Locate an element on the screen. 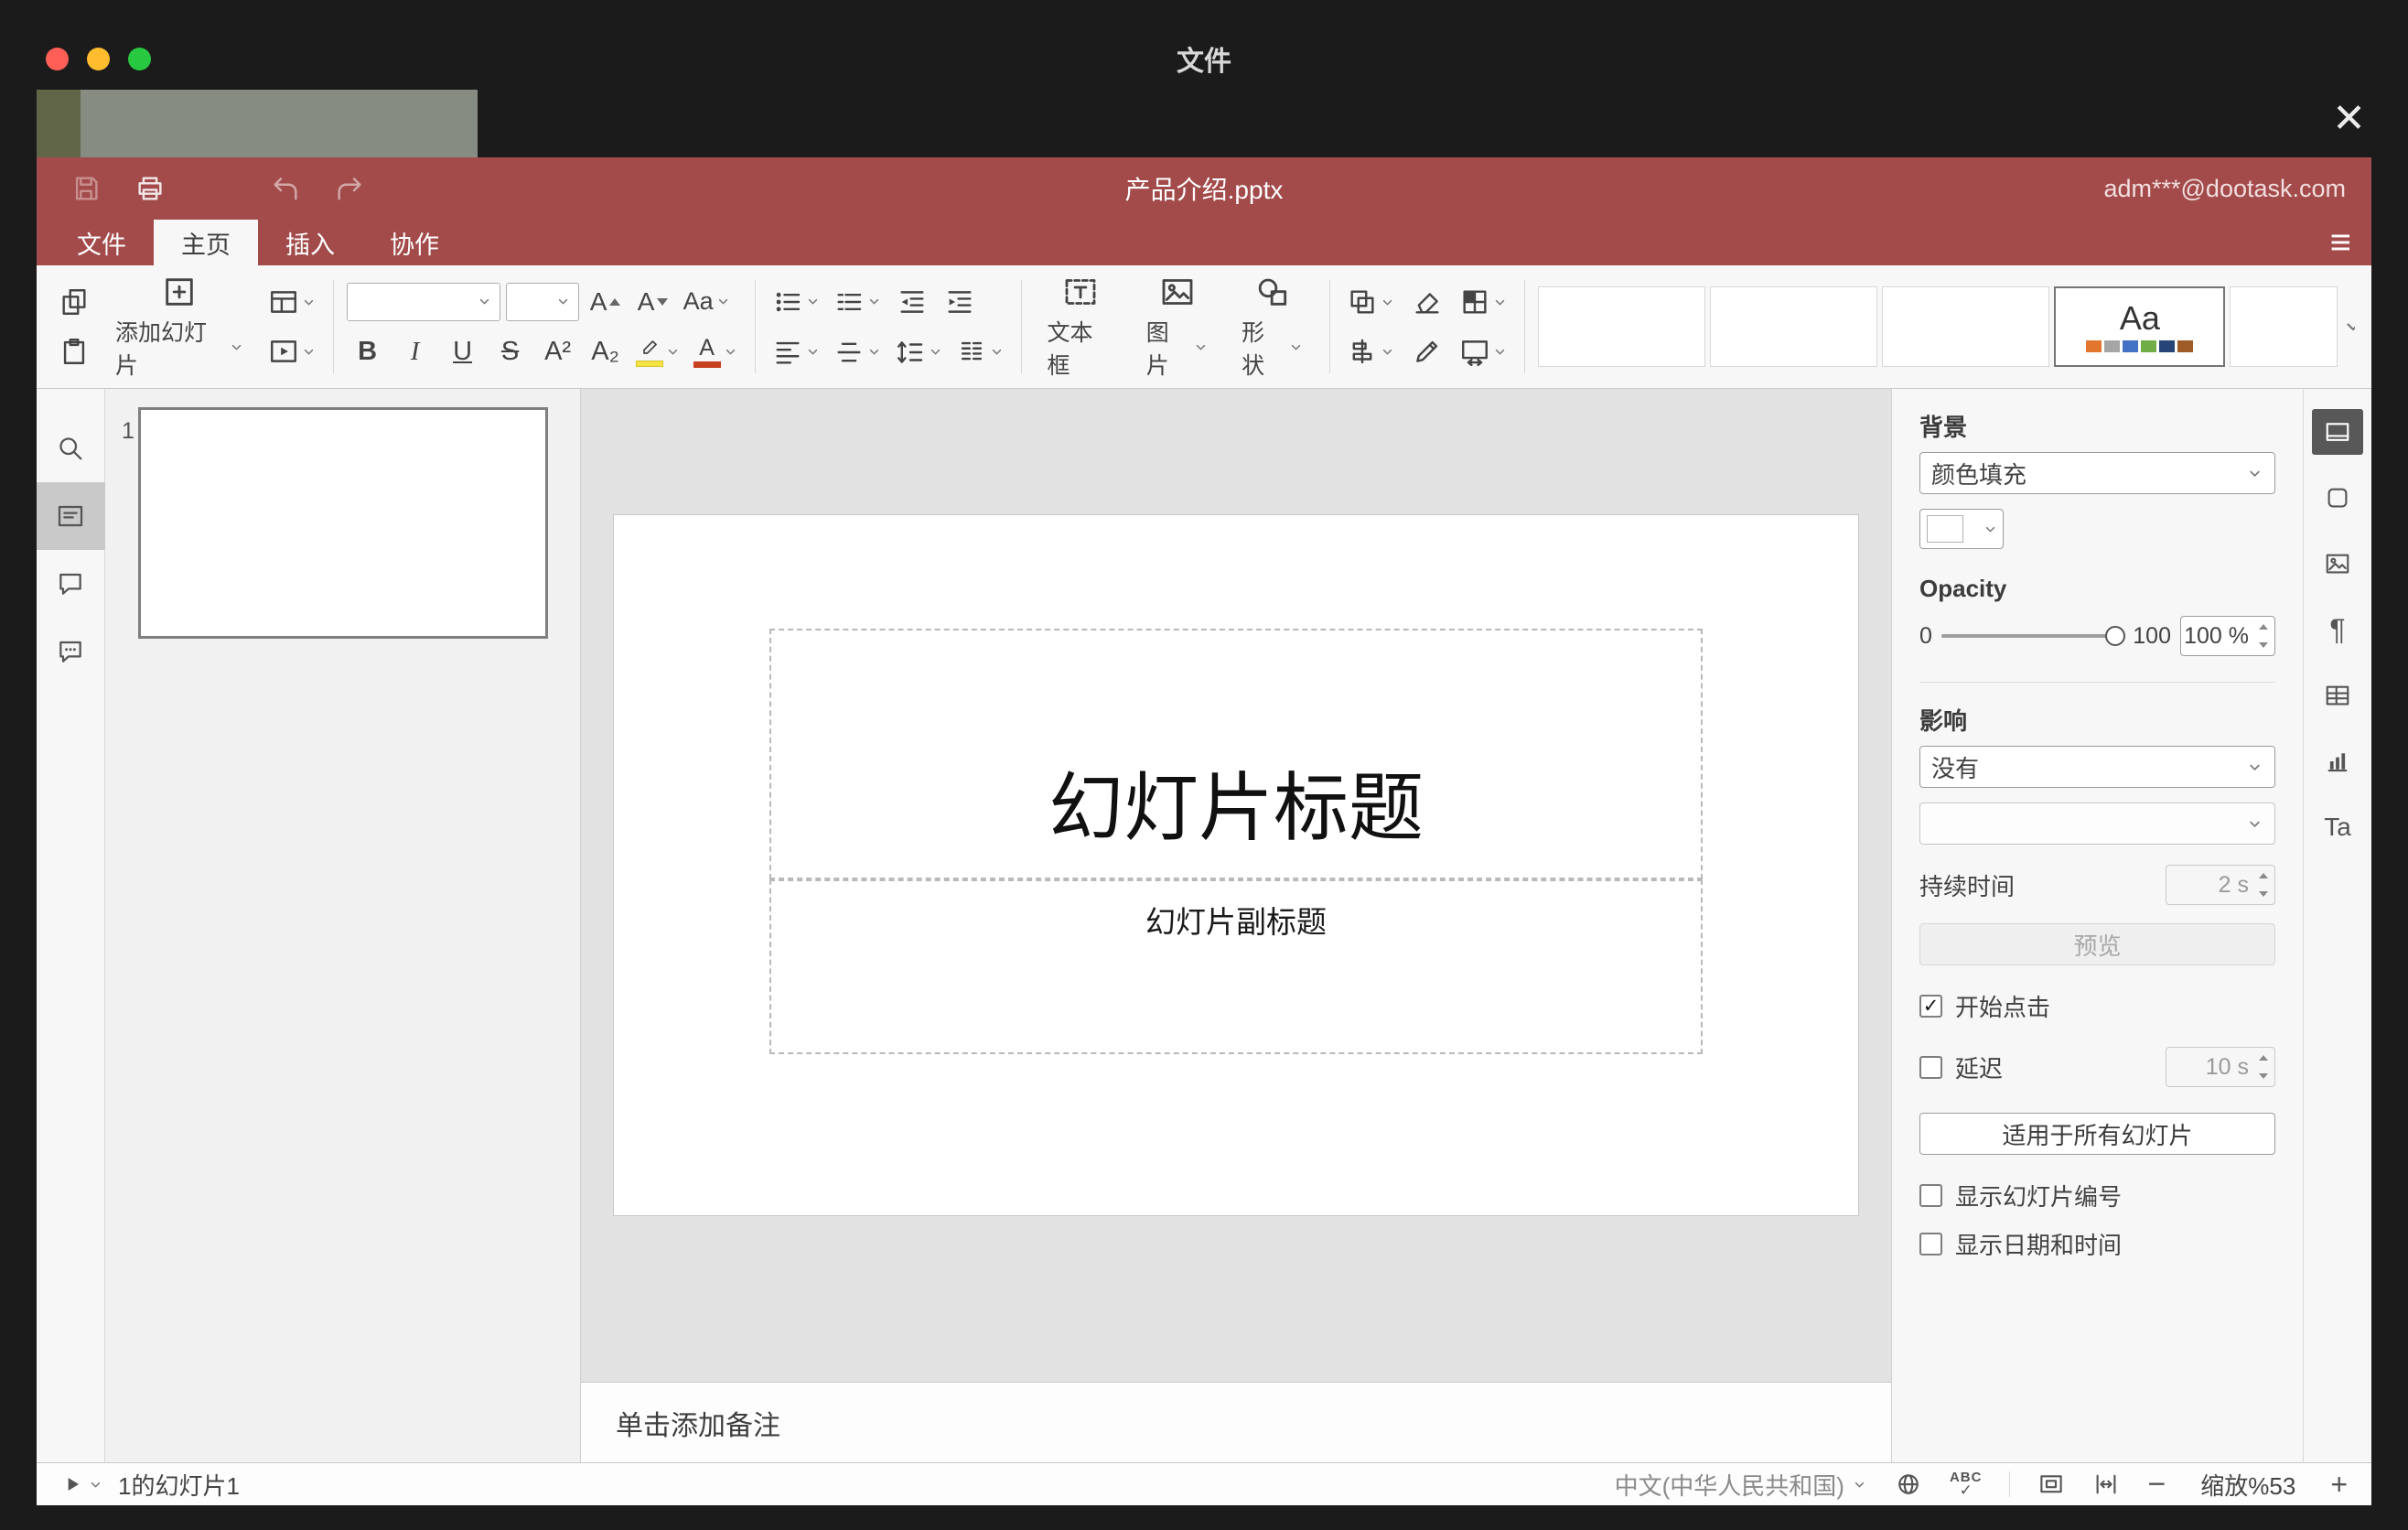 The width and height of the screenshot is (2408, 1530). preview-button: 预览 is located at coordinates (2097, 944).